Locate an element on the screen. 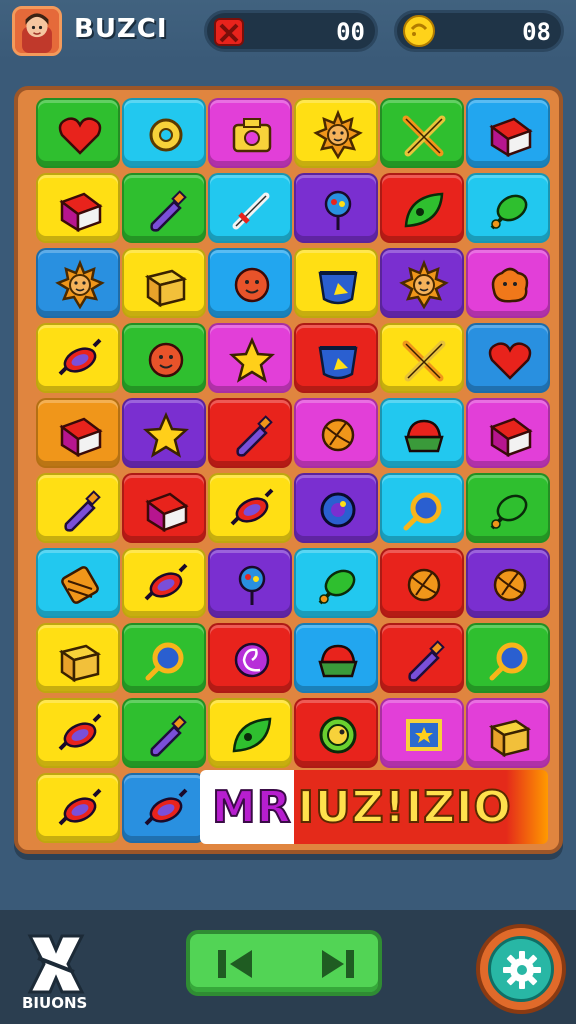 Image resolution: width=576 pixels, height=1024 pixels. banner-text-part2: IUZ!IZIO is located at coordinates (404, 807).